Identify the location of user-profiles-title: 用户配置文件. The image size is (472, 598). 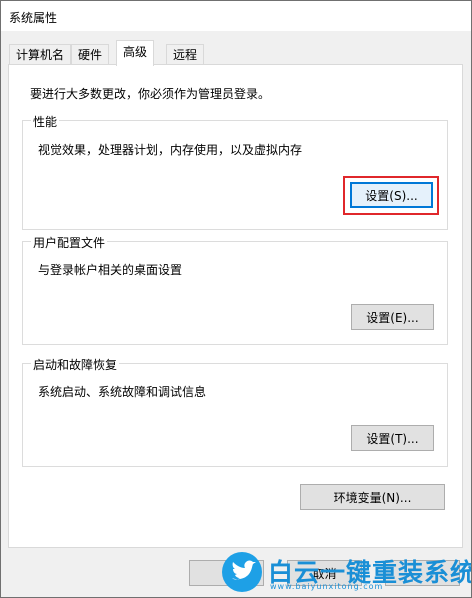
(69, 242).